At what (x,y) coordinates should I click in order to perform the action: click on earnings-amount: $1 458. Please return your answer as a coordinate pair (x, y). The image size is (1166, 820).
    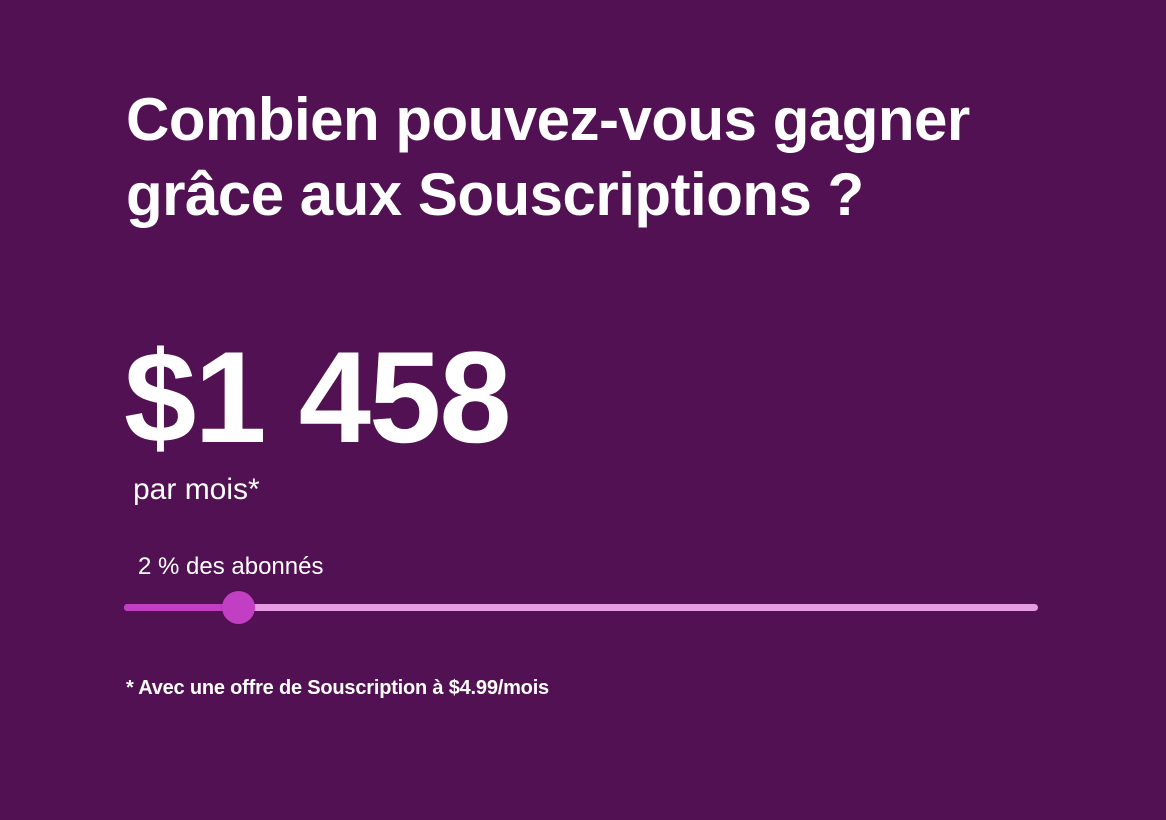
    Looking at the image, I should click on (318, 397).